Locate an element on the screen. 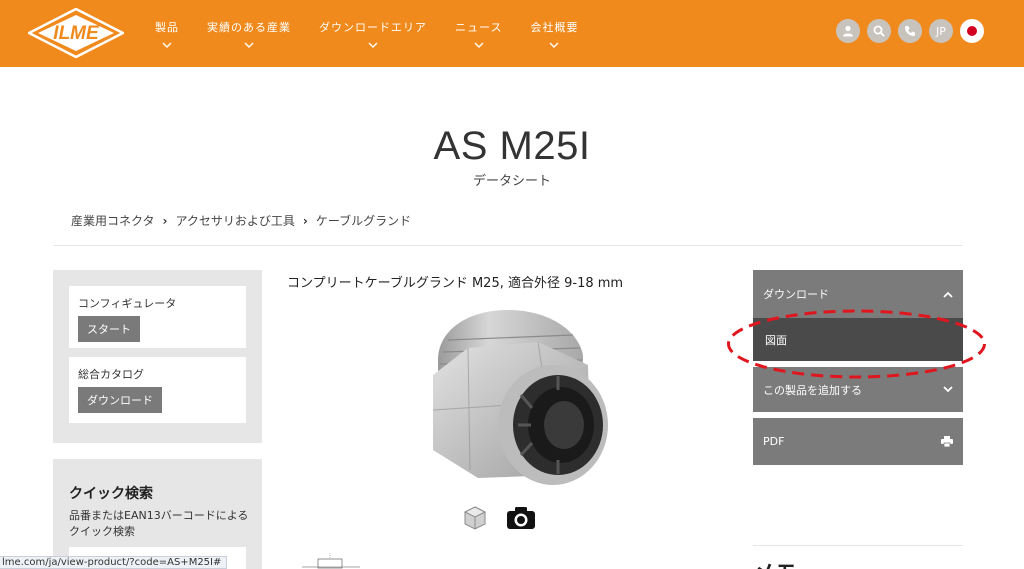 The image size is (1024, 569). start-configurator-button: スタート is located at coordinates (109, 329).